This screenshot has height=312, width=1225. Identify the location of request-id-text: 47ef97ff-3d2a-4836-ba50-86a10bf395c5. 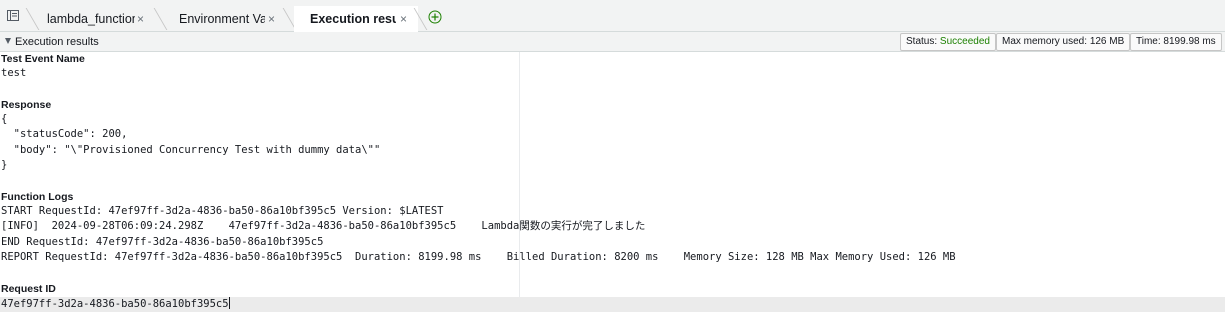
(115, 304).